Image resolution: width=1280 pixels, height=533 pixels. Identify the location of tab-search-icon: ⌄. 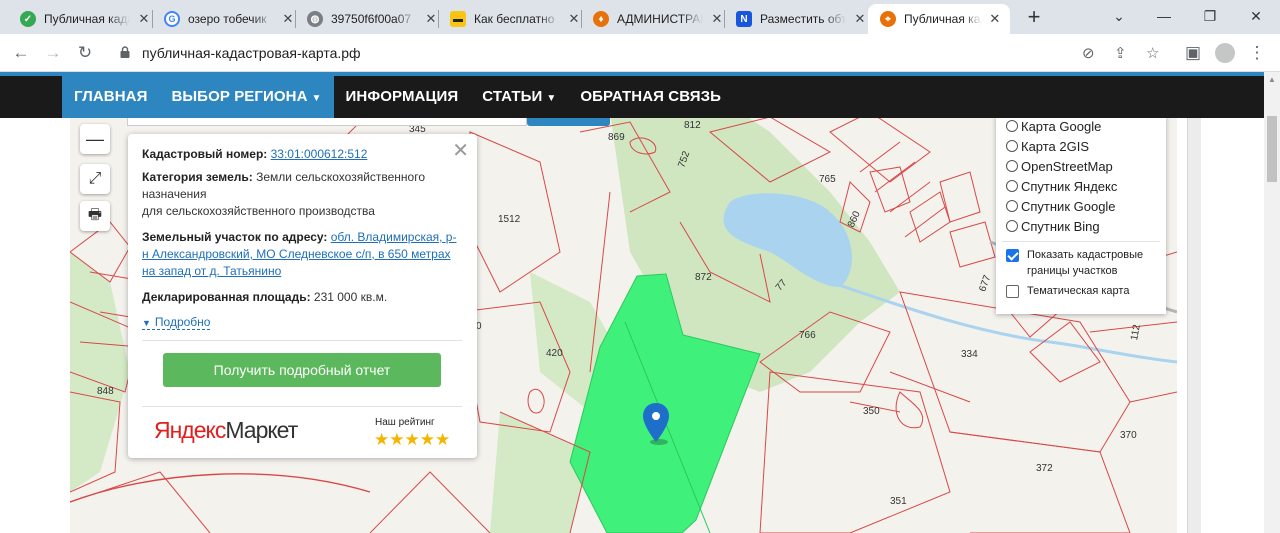
(1119, 16).